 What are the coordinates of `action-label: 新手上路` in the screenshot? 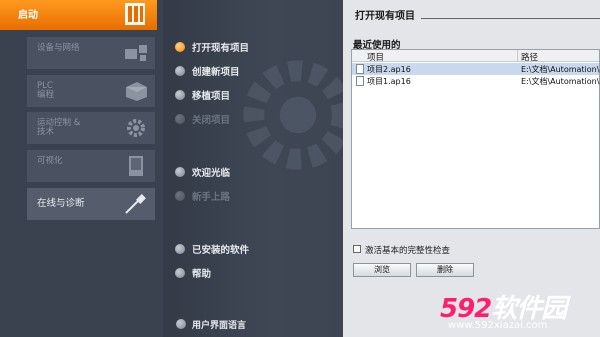 It's located at (211, 197).